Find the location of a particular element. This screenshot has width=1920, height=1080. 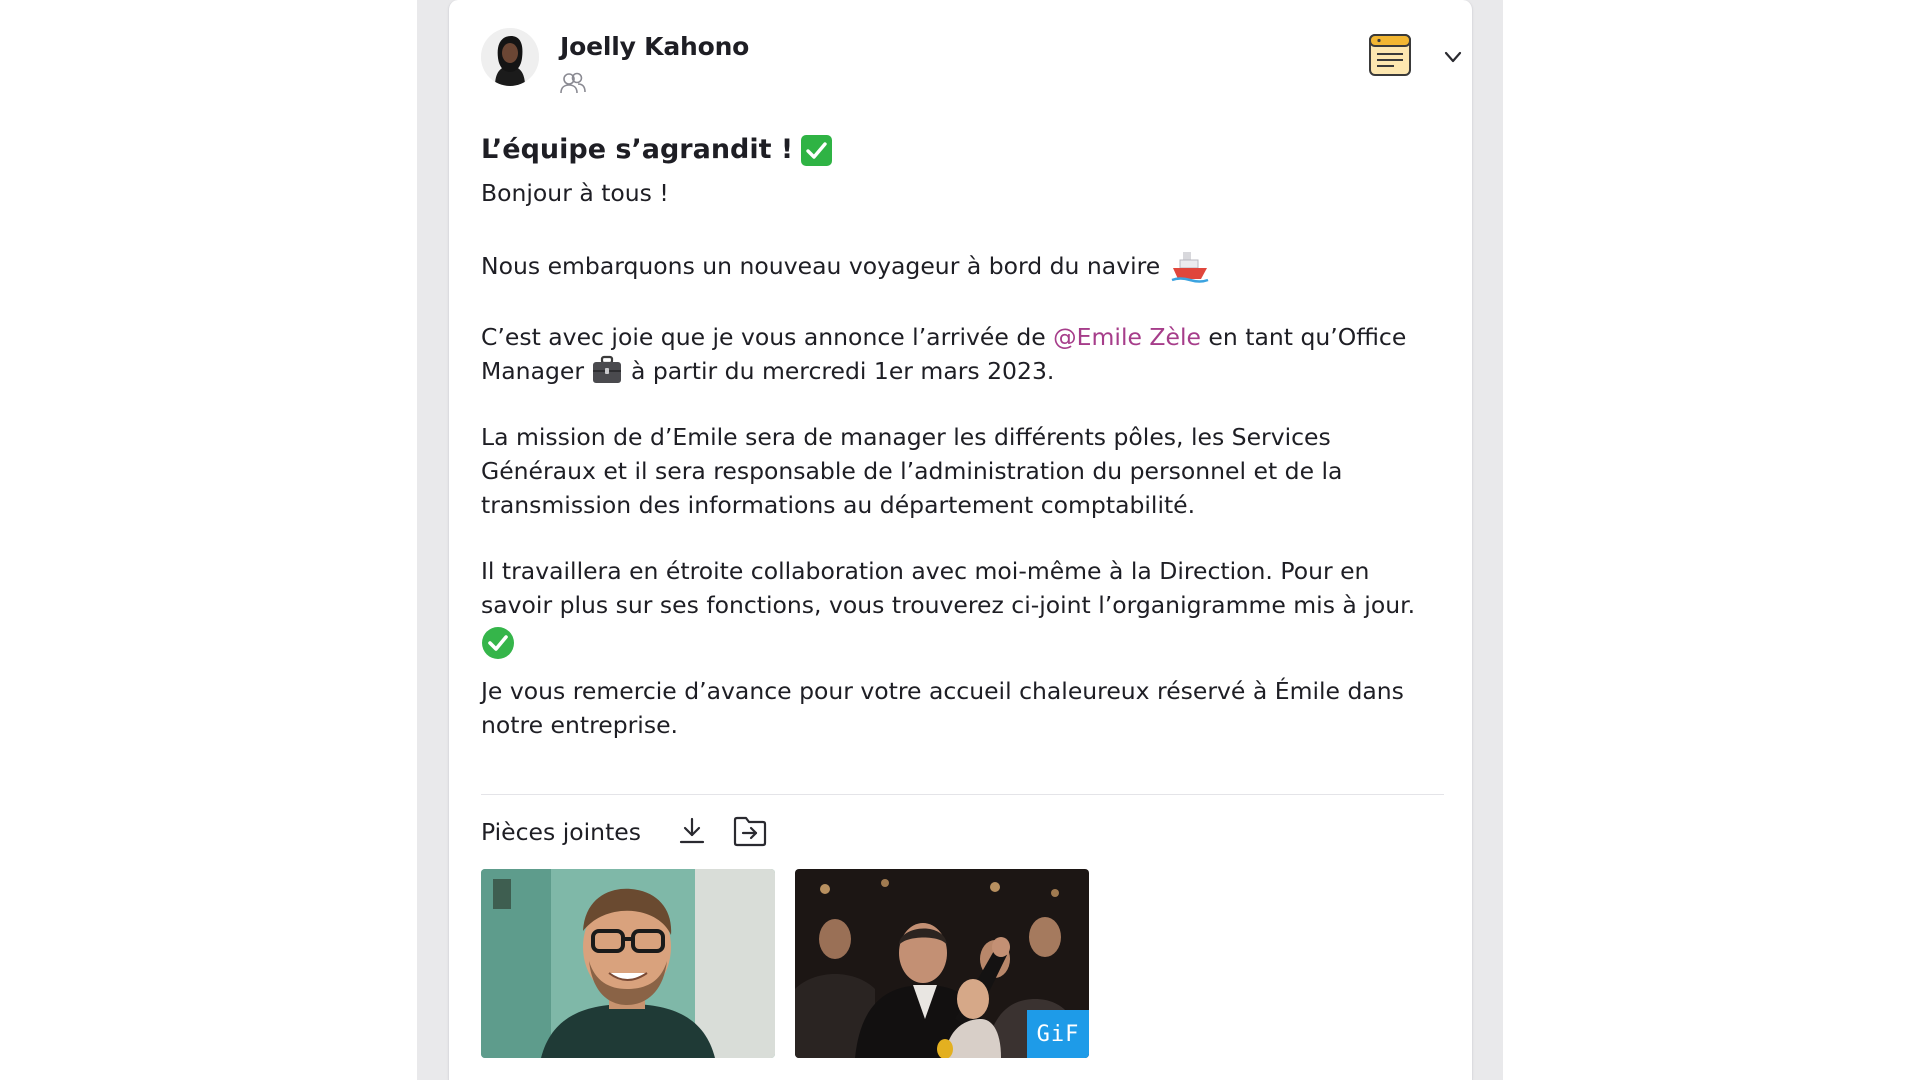

post-title: L’équipe s’agrandit ! is located at coordinates (963, 150).